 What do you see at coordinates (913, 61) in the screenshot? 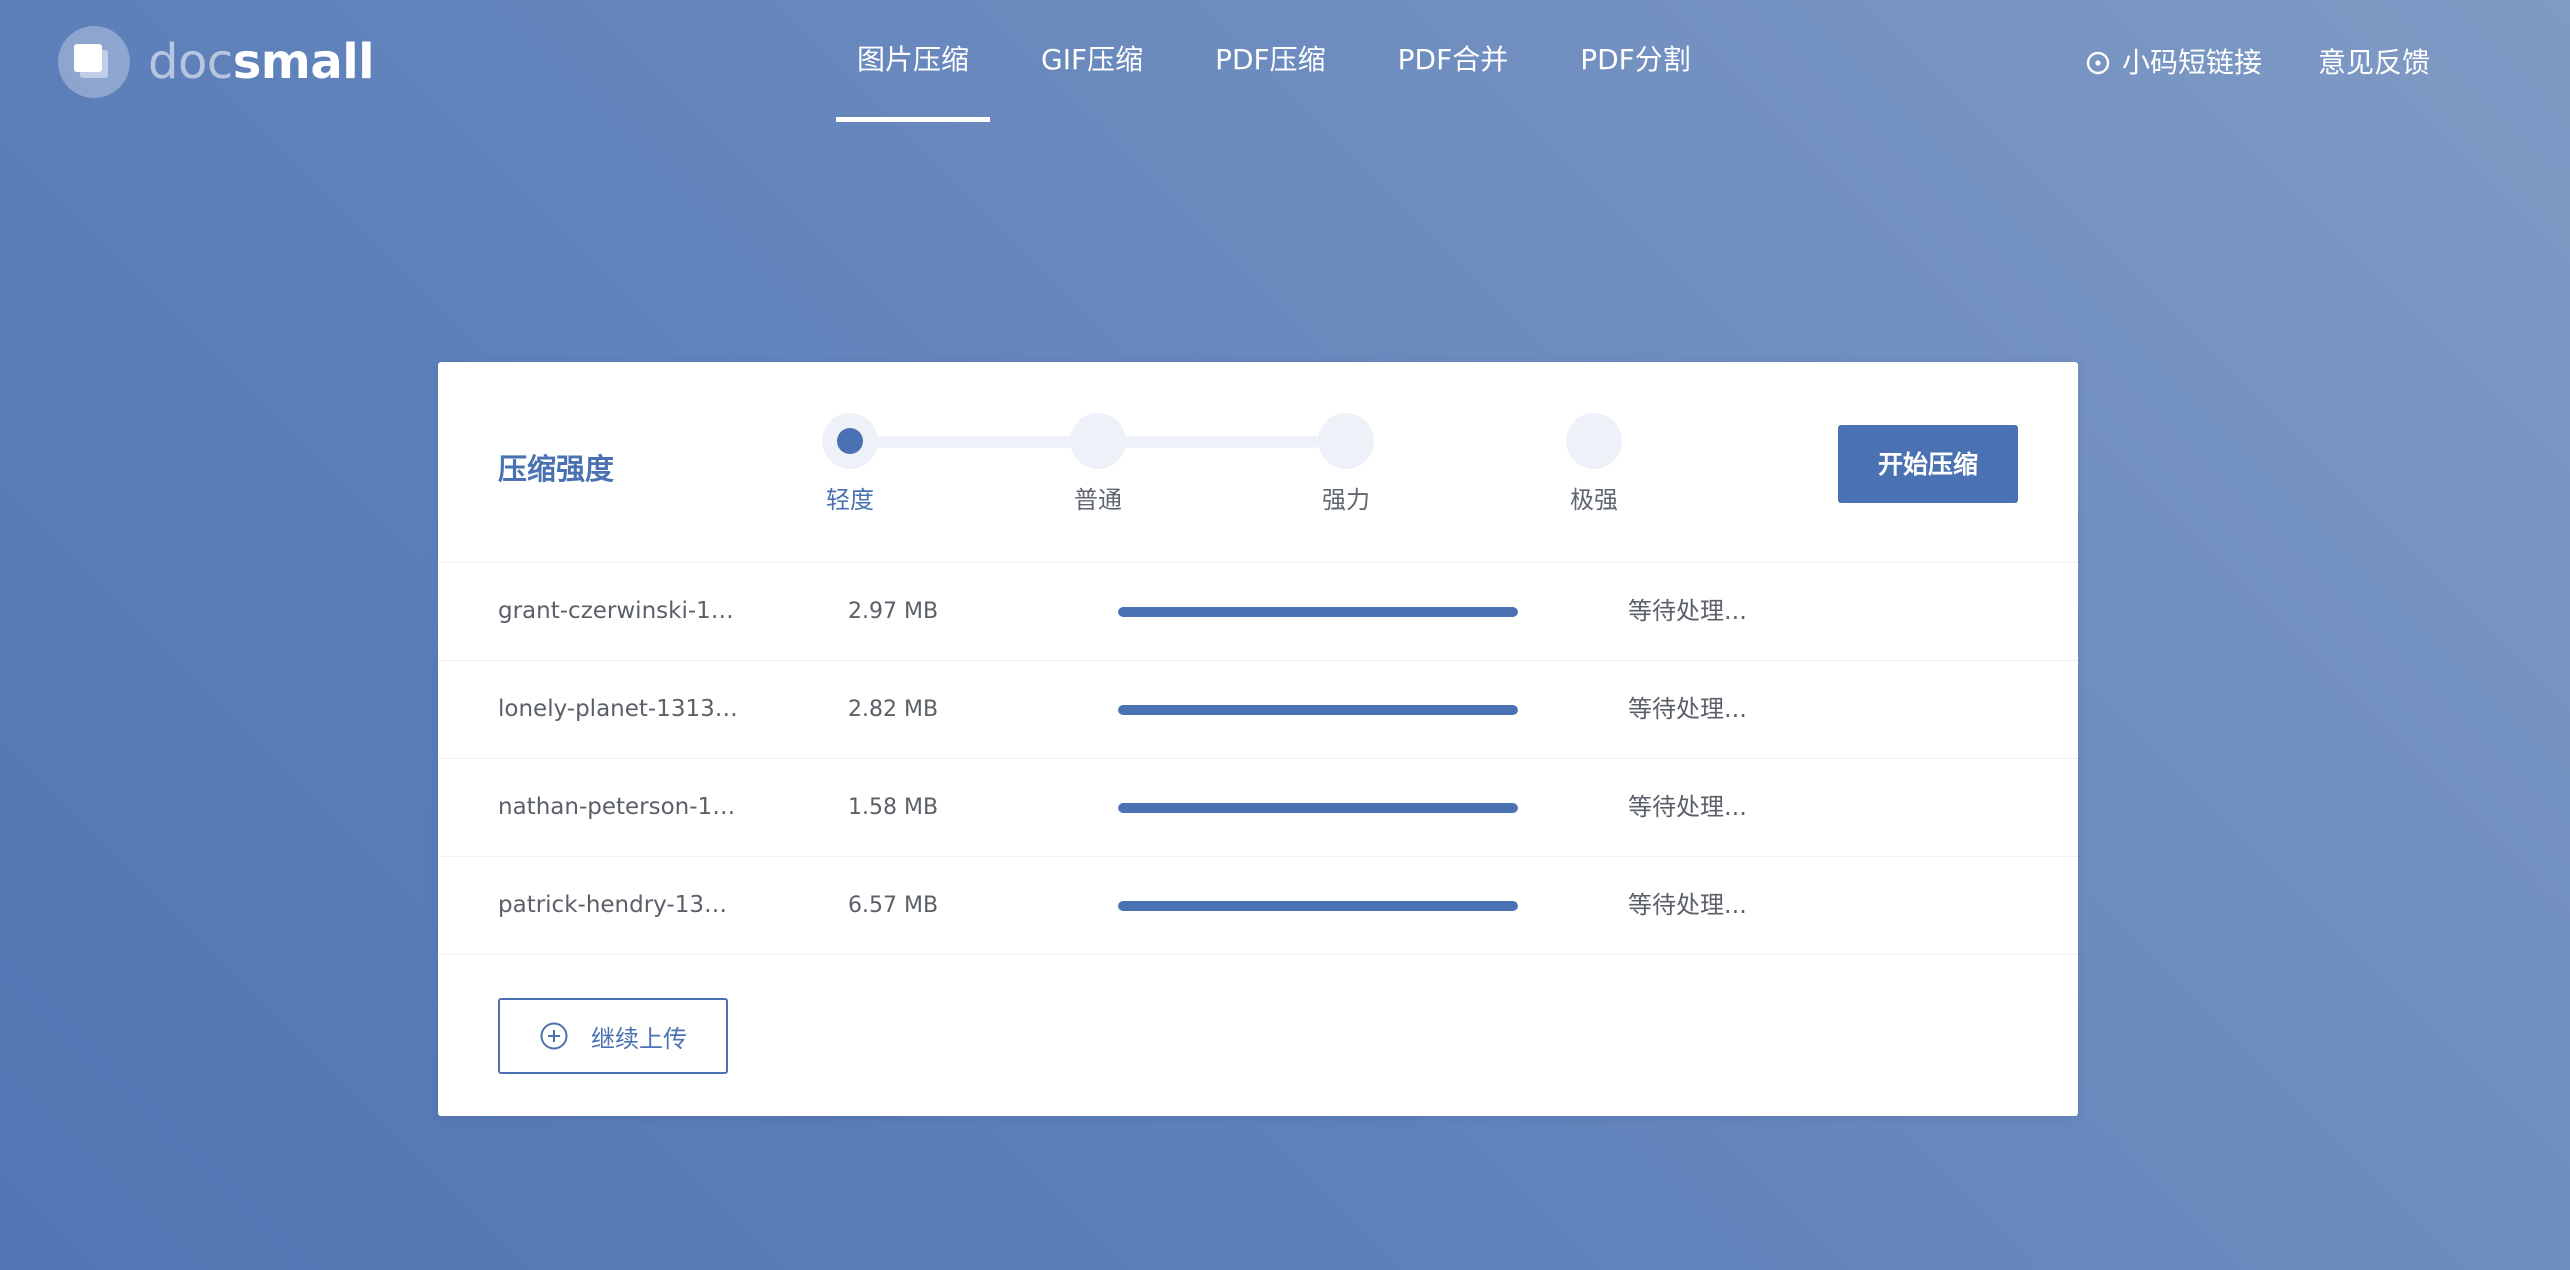
I see `nav-item-image-compress: 图片压缩` at bounding box center [913, 61].